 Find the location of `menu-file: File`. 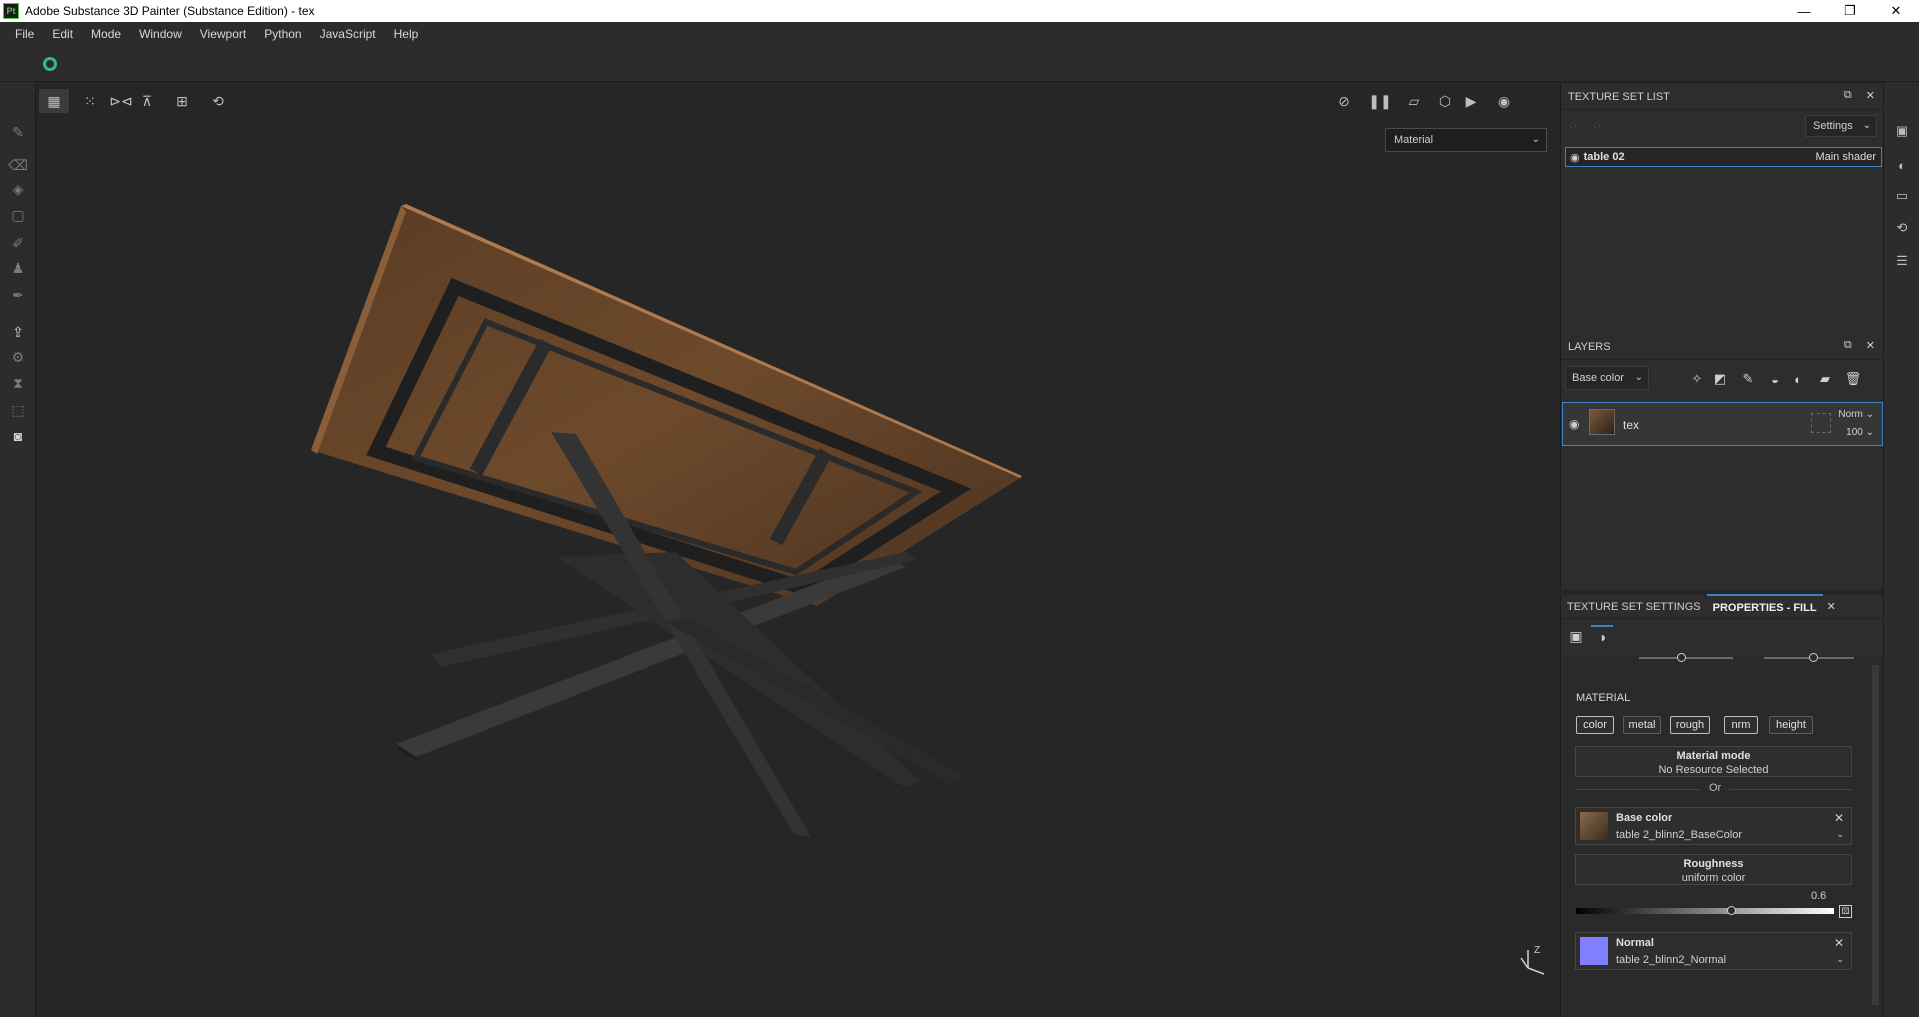

menu-file: File is located at coordinates (24, 34).